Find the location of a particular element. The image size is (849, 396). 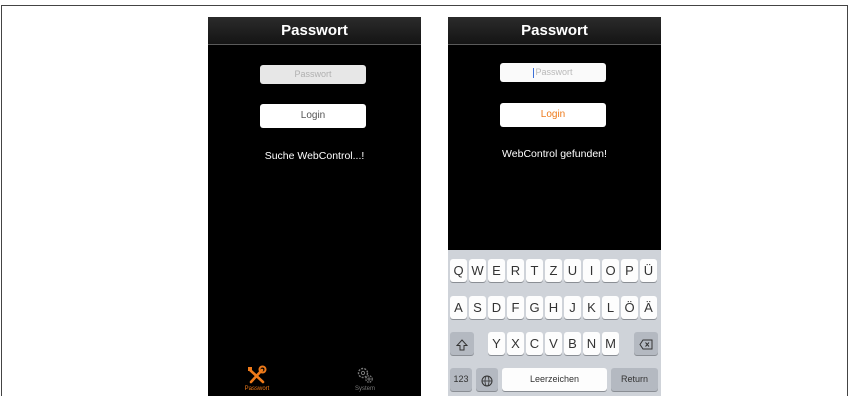

key-v: V is located at coordinates (553, 343).